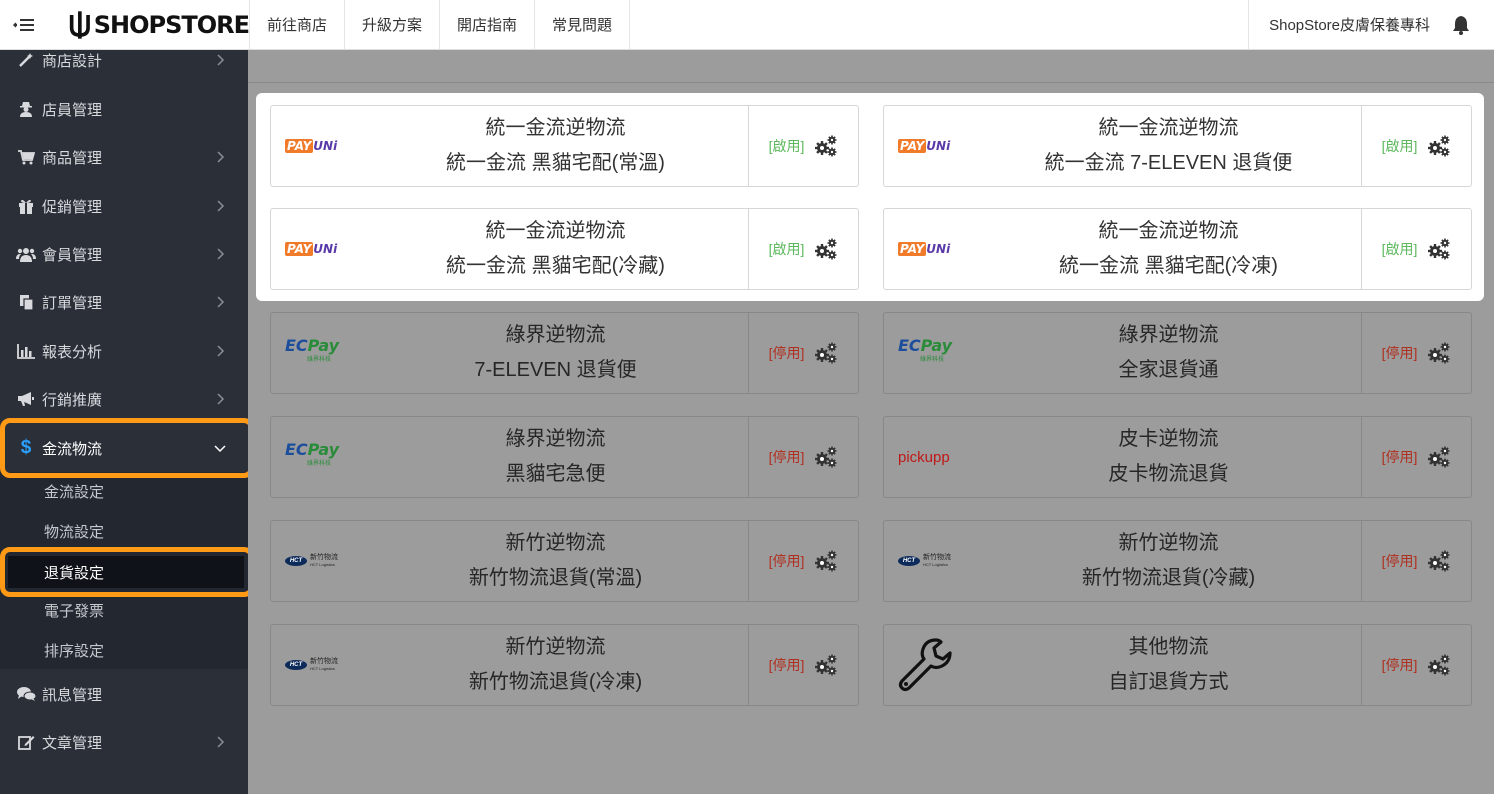 The image size is (1494, 794). Describe the element at coordinates (124, 742) in the screenshot. I see `sidebar-item-articles: 文章管理` at that location.